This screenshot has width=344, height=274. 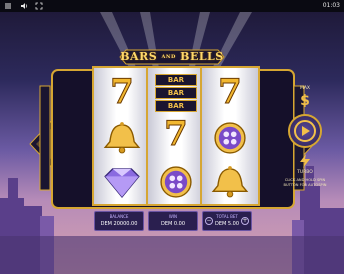 I want to click on bar-bar-bar-symbol: BAR BAR BAR, so click(x=176, y=93).